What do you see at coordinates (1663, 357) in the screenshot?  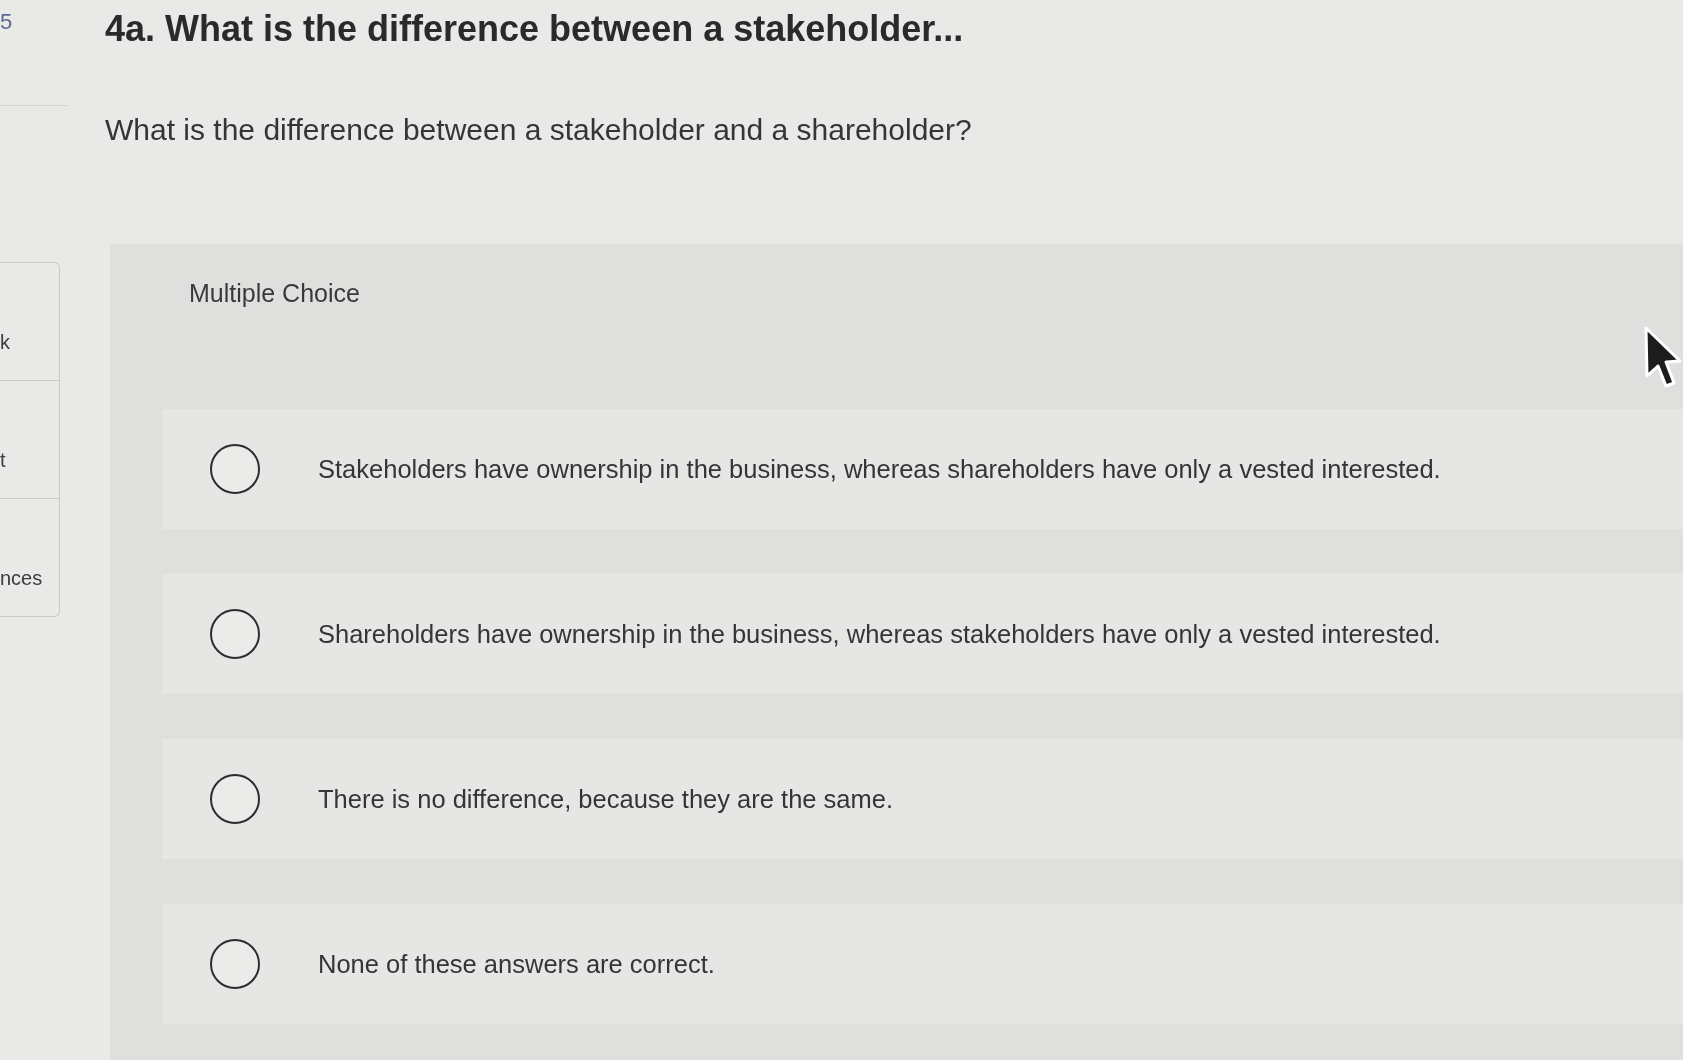 I see `mouse-pointer-icon` at bounding box center [1663, 357].